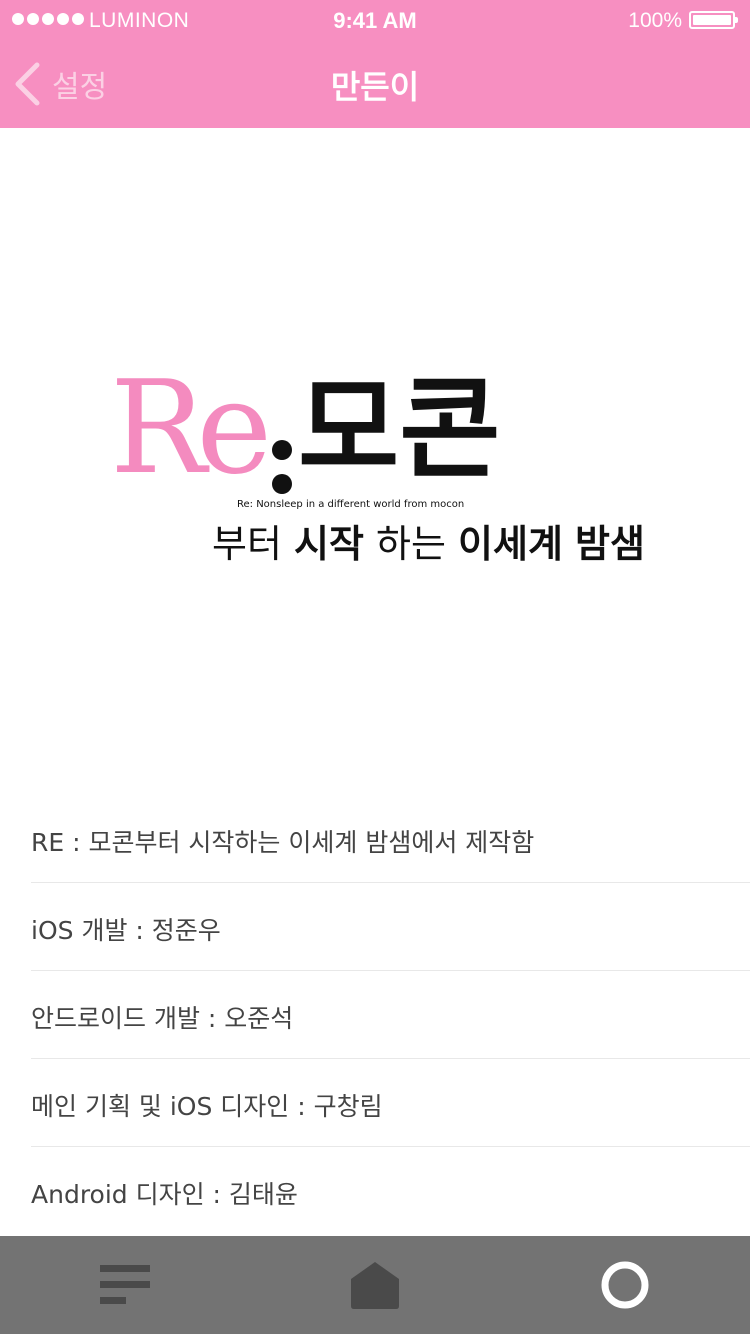 The image size is (750, 1334). What do you see at coordinates (162, 1018) in the screenshot?
I see `credit-text: 안드로이드 개발 : 오준석` at bounding box center [162, 1018].